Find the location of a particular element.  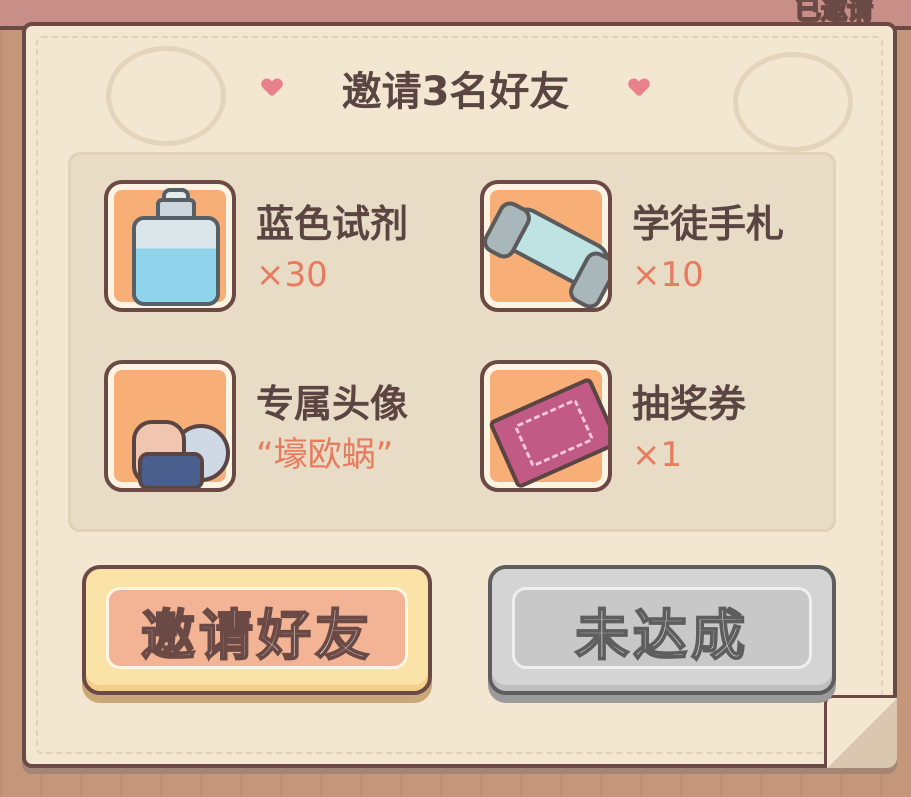

reward-item: 专属头像 “壕欧蜗” is located at coordinates (256, 426).